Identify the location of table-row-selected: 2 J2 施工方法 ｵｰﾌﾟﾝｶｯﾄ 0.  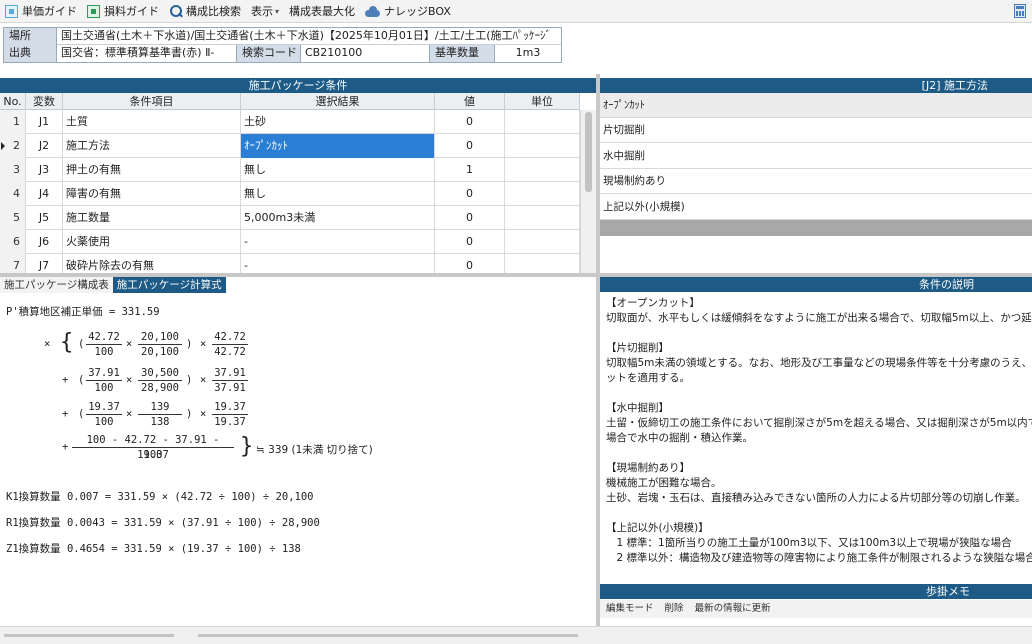
(290, 146).